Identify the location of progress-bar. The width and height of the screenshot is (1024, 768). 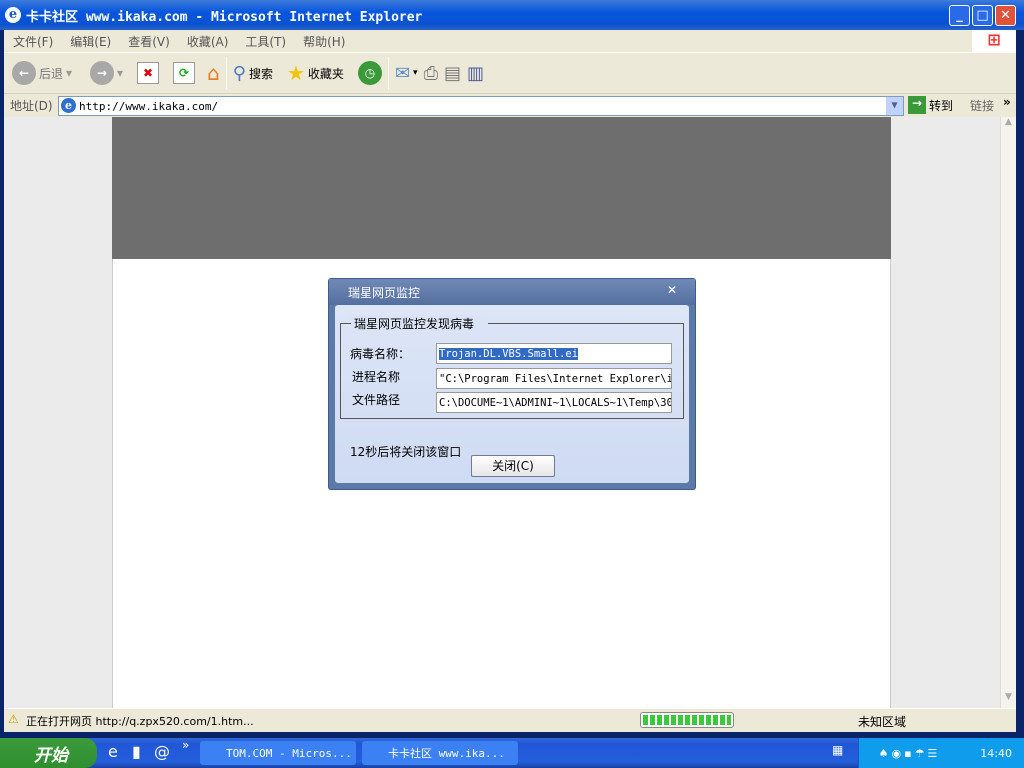
(687, 720).